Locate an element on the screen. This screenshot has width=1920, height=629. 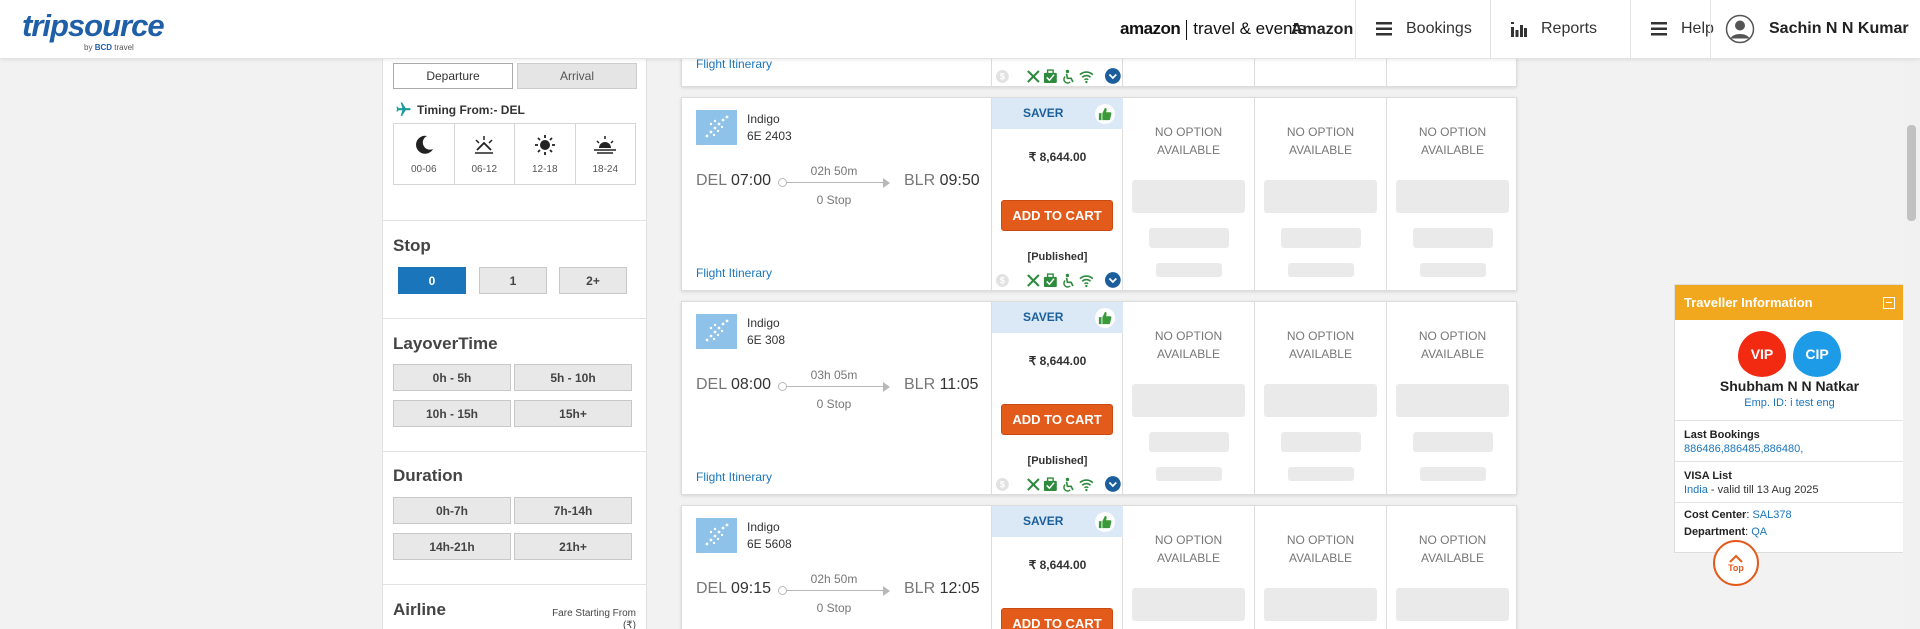
amazon-travel-logo: amazon travel & events is located at coordinates (1213, 29).